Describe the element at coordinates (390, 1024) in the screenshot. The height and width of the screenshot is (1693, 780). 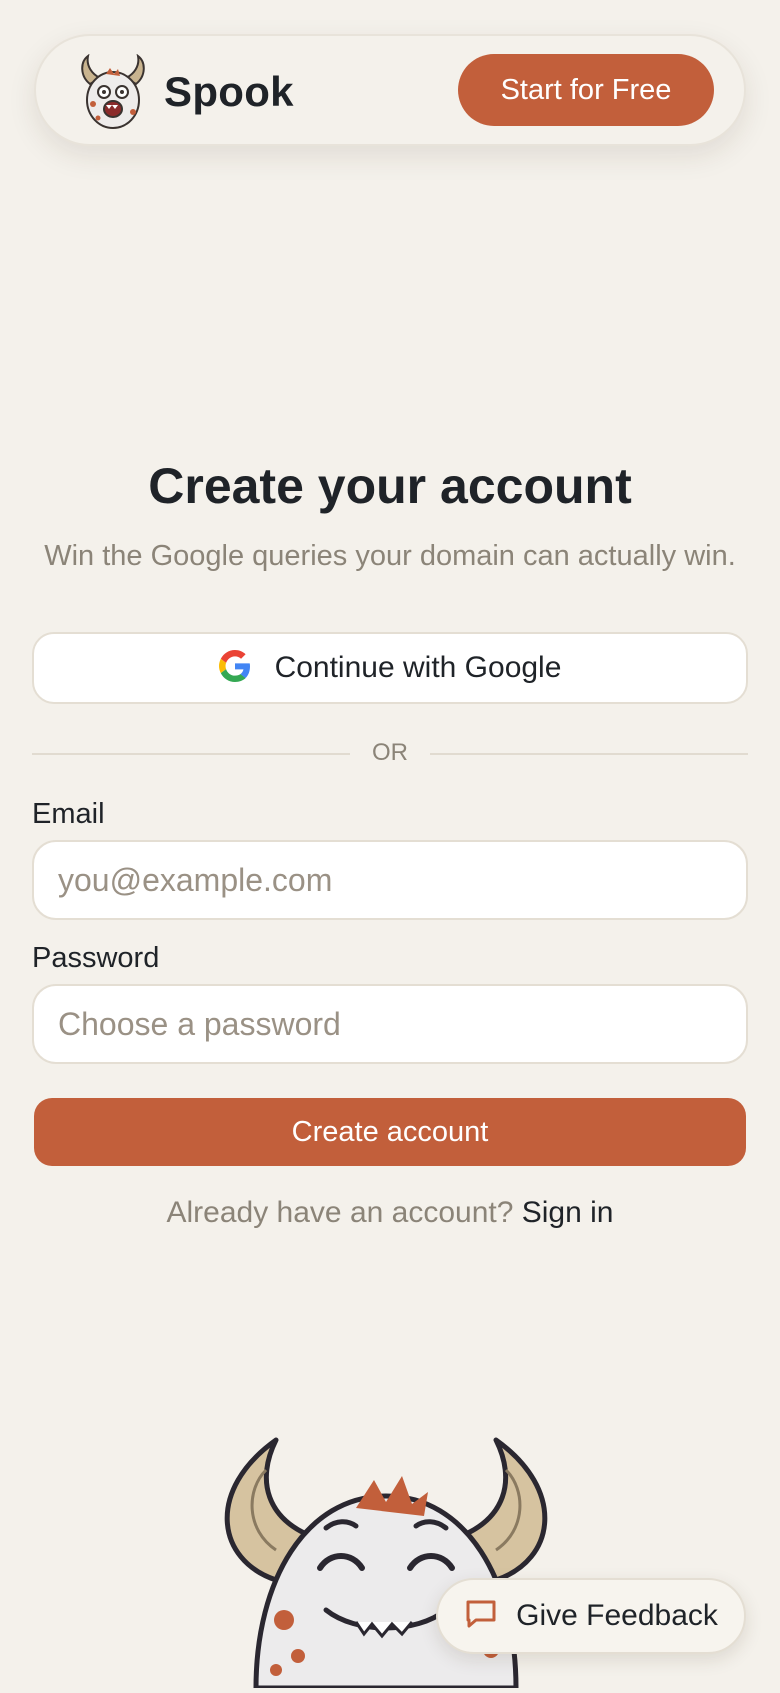
I see `password-field` at that location.